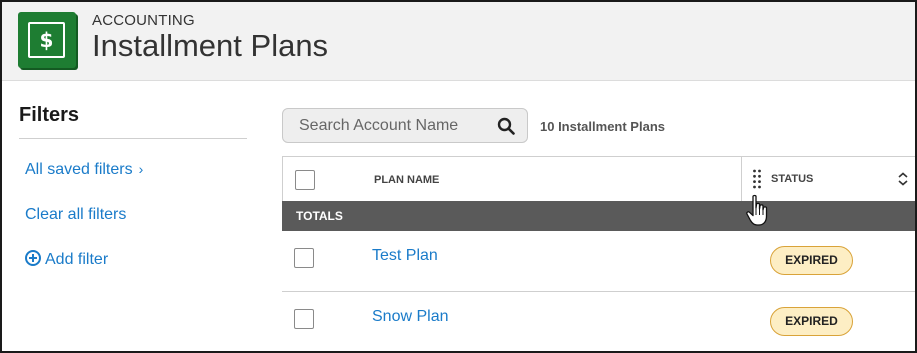 The image size is (917, 353). I want to click on table-row: Snow Plan EXPIRED, so click(598, 321).